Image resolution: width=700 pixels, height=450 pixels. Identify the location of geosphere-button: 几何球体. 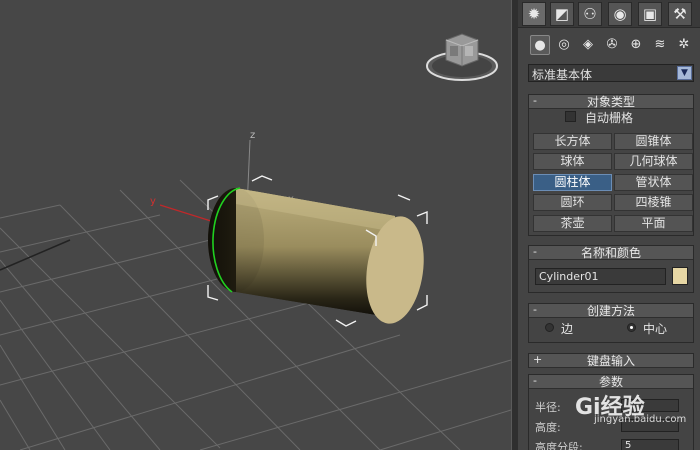
(653, 161).